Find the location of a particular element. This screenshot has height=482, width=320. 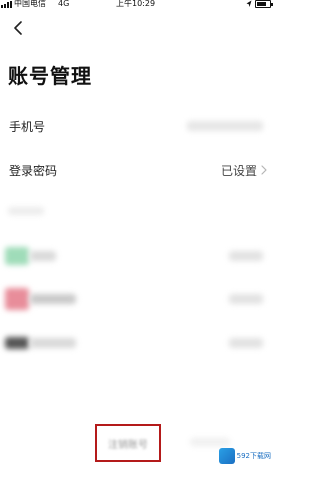

back-button is located at coordinates (18, 28).